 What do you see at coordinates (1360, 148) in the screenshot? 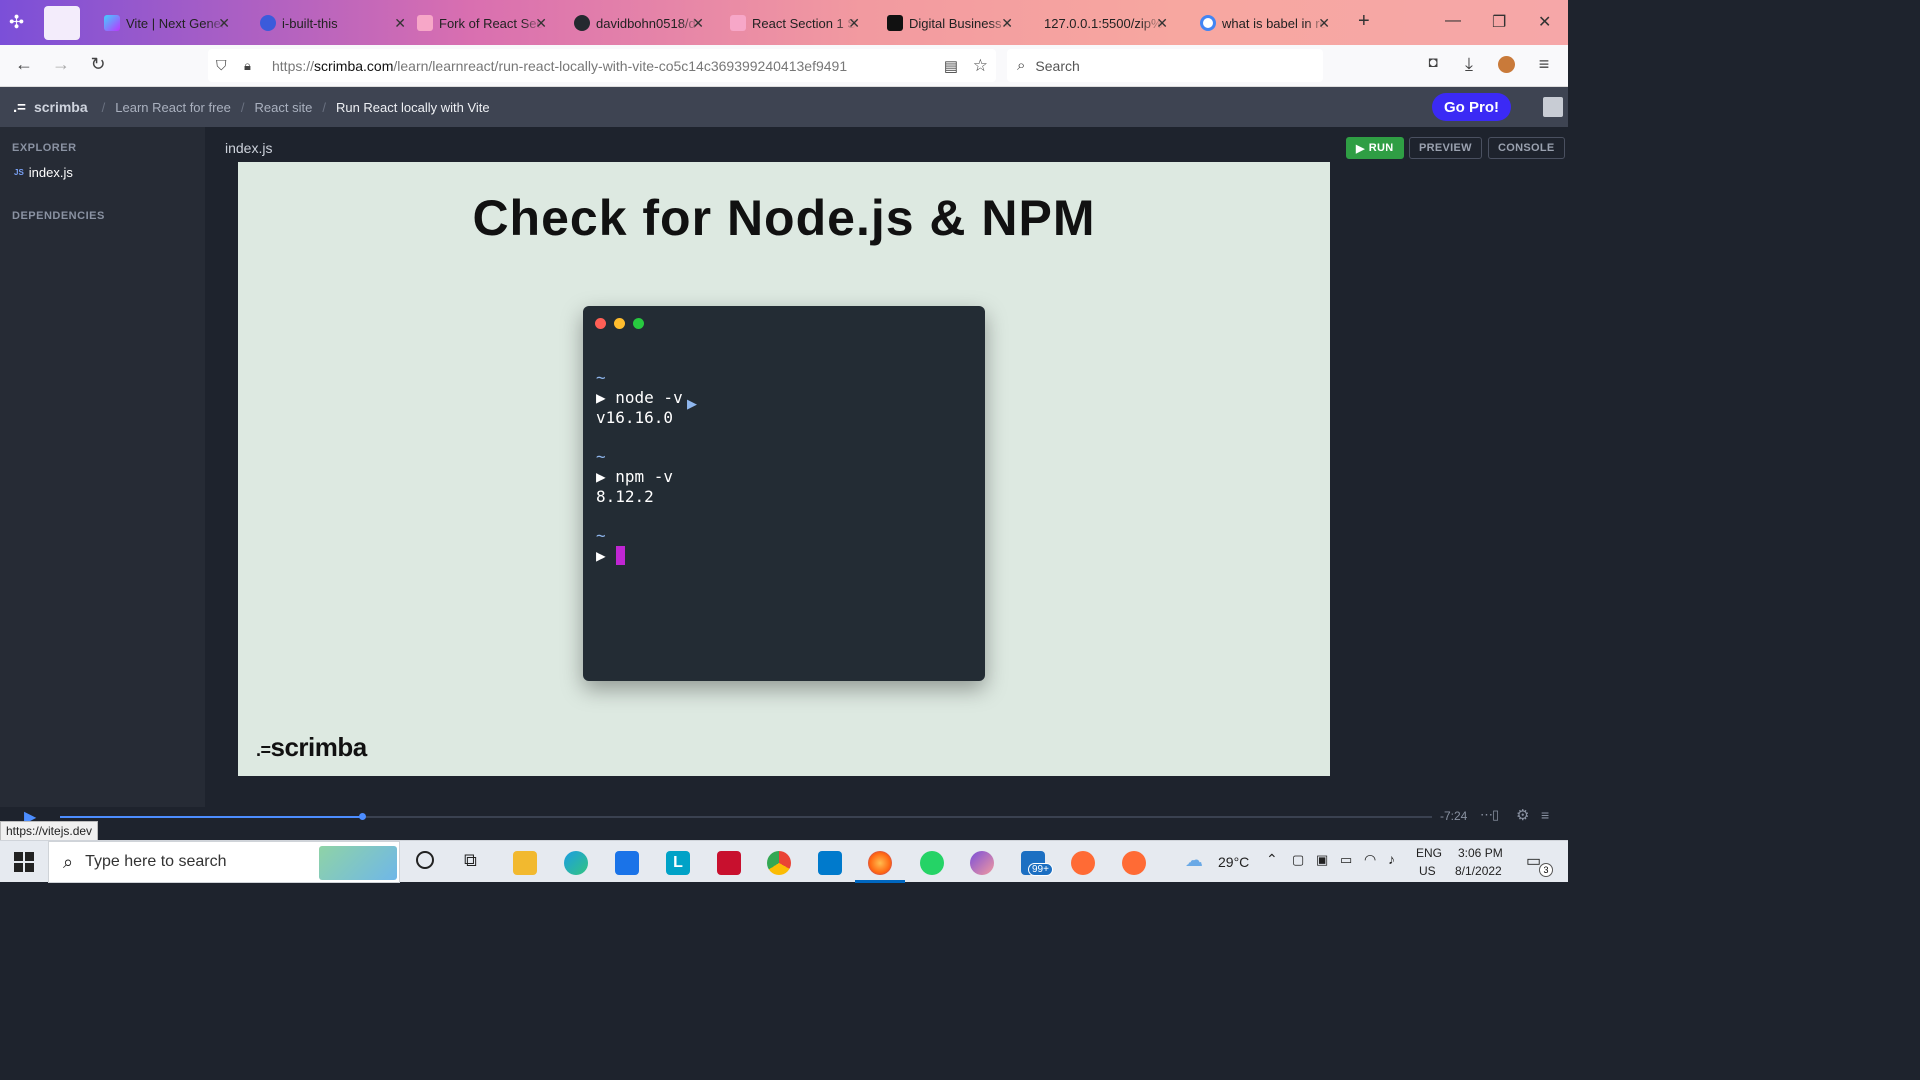
I see `play-icon: ▶` at bounding box center [1360, 148].